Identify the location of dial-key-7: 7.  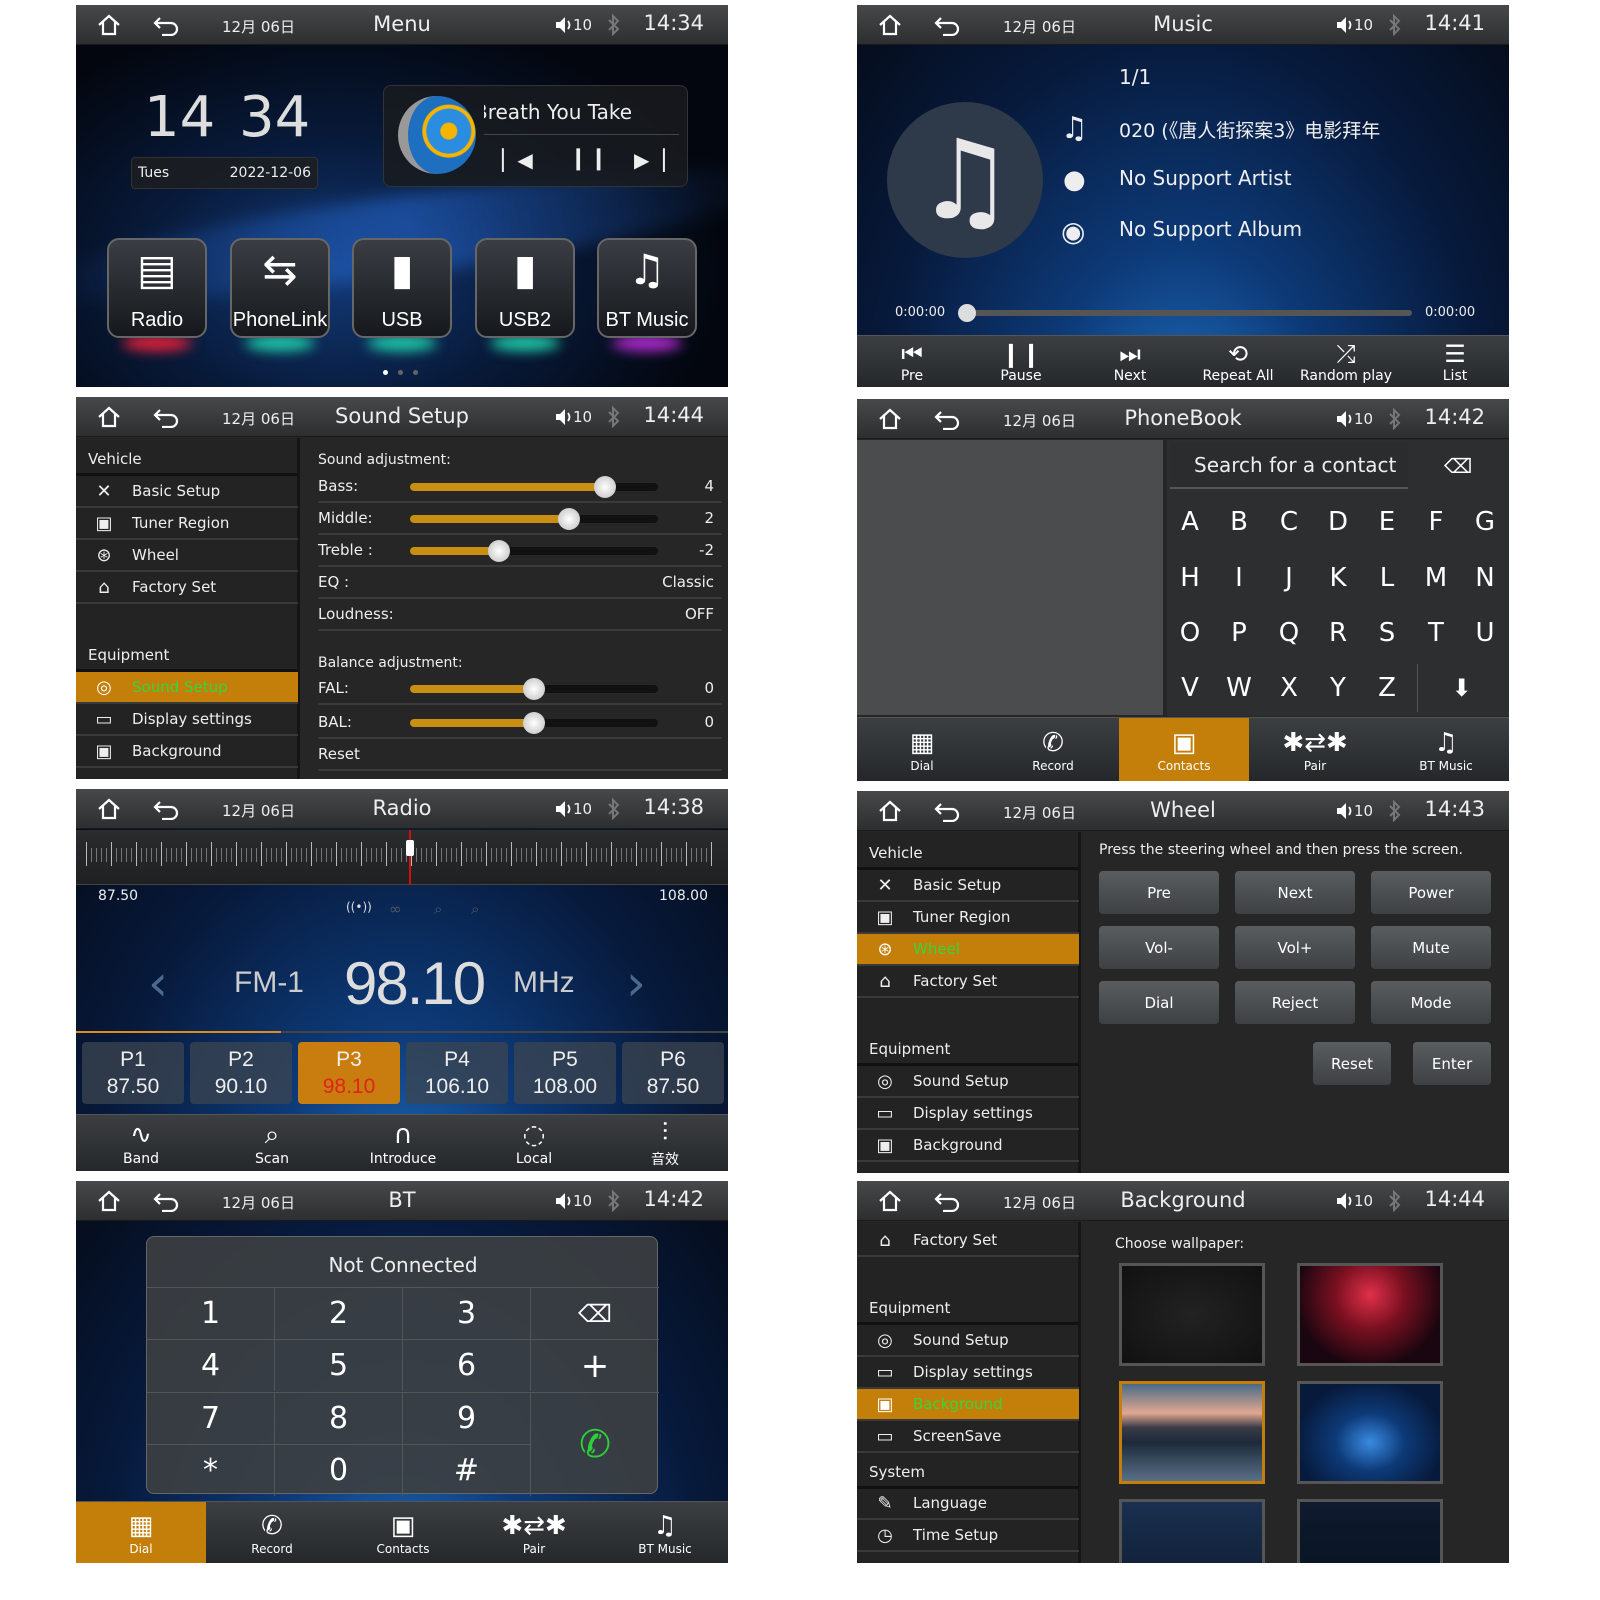
(211, 1418).